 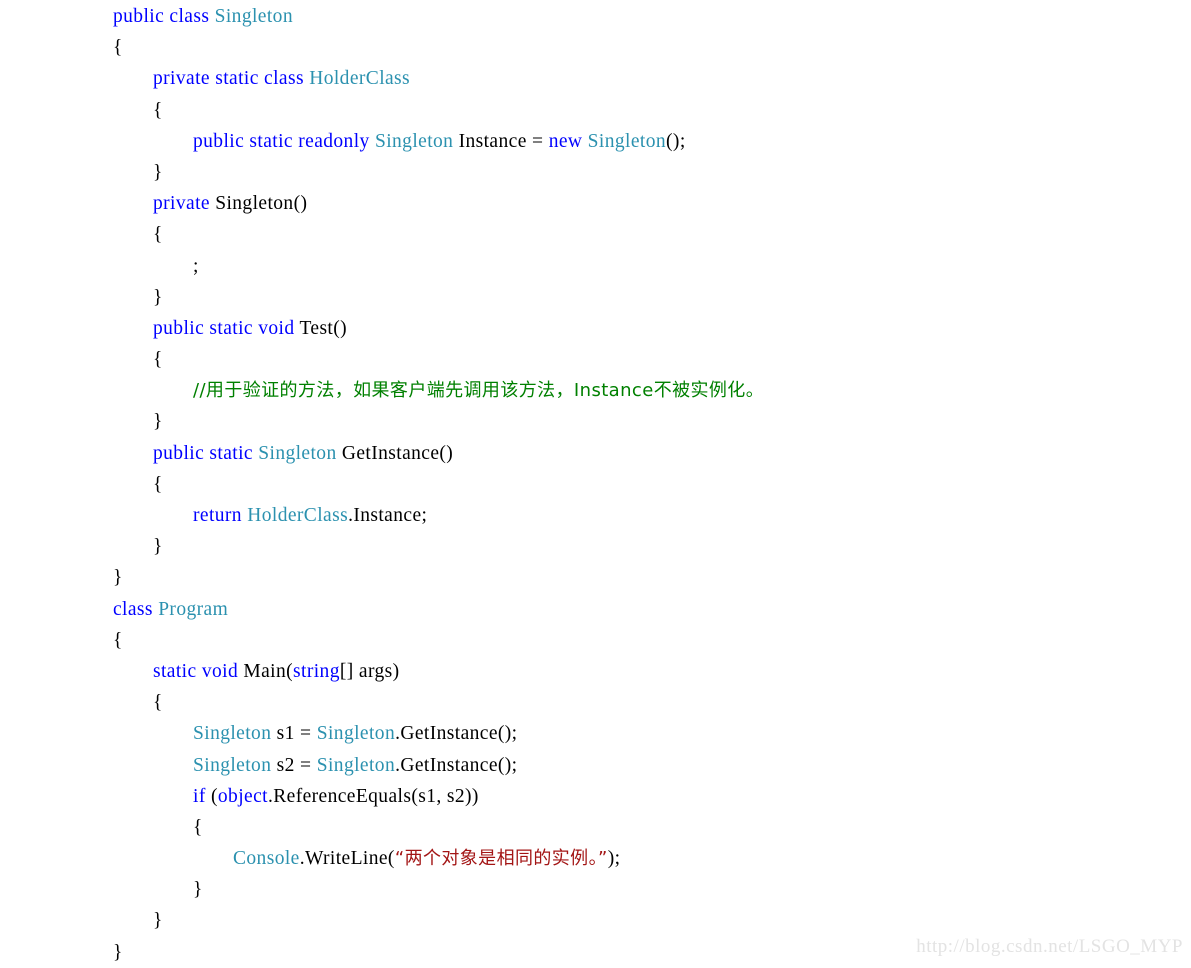 I want to click on code-token-plain: Test(), so click(x=323, y=328).